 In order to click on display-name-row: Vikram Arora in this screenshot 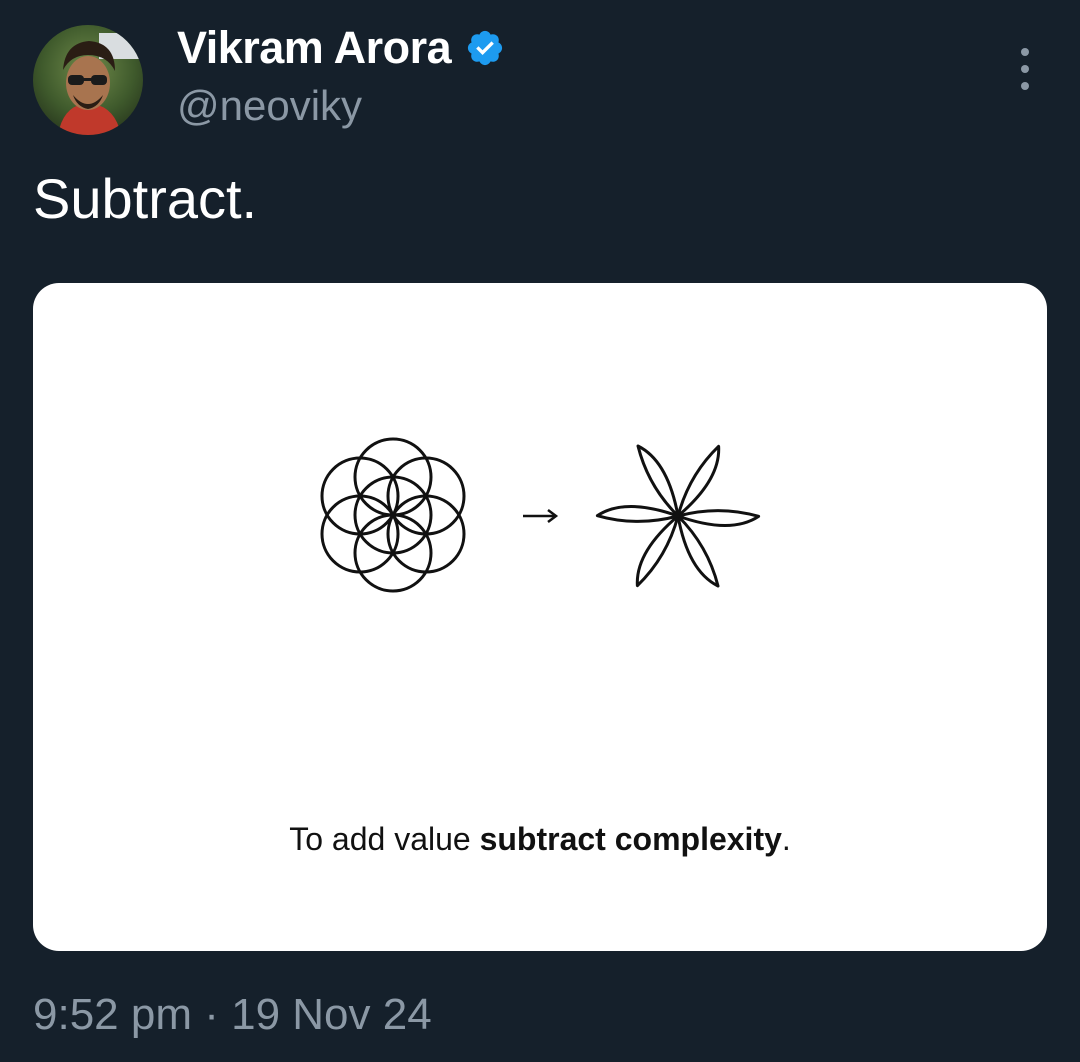, I will do `click(341, 48)`.